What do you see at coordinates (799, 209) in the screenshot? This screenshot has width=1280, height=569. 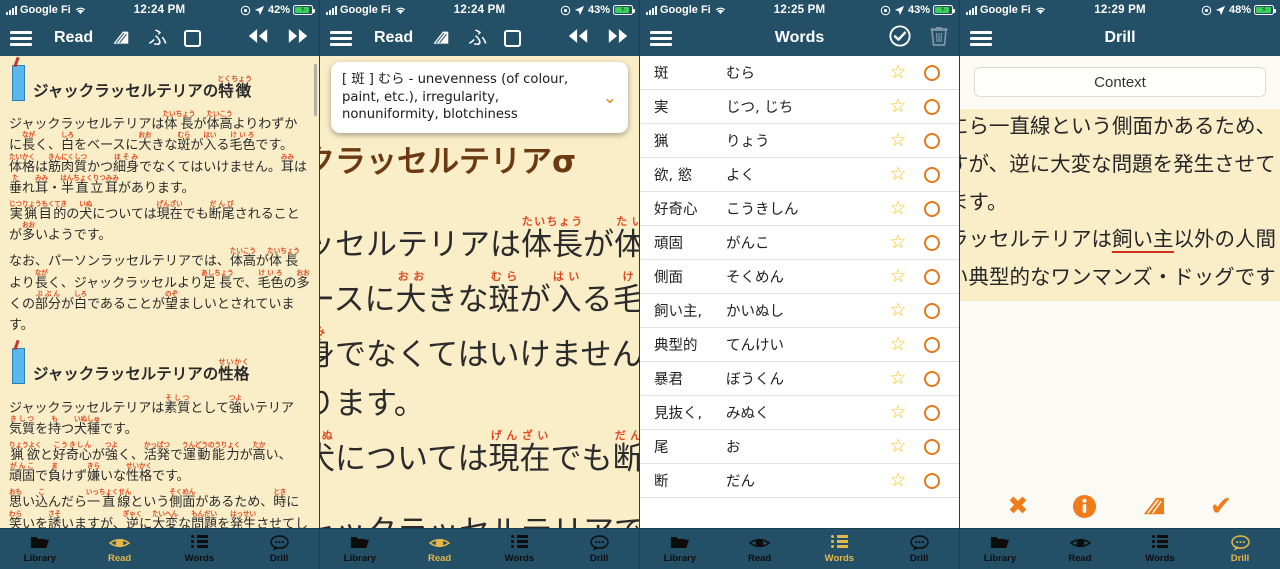 I see `table-row: 好奇心 こうきしん ☆` at bounding box center [799, 209].